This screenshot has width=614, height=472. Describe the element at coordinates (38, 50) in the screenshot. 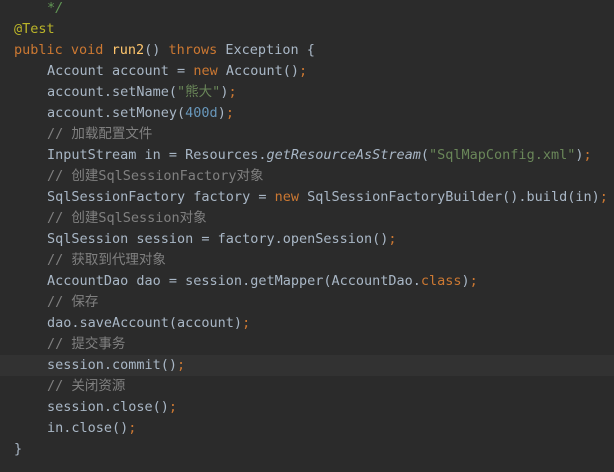

I see `keyword-public: public` at that location.